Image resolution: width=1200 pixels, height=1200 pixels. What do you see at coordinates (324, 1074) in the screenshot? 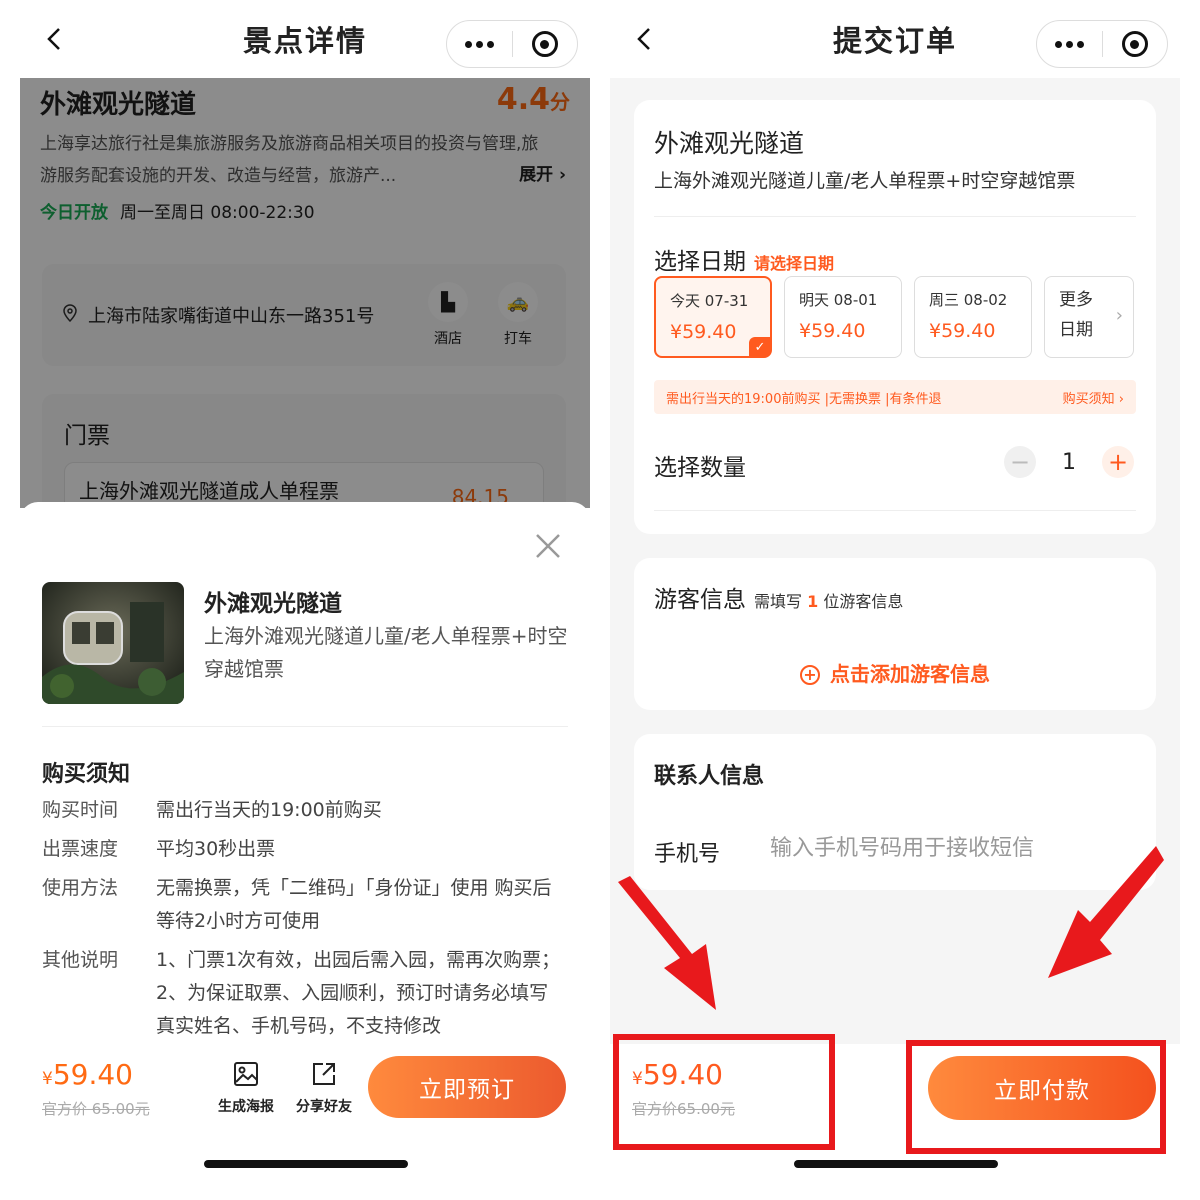
I see `share-icon` at bounding box center [324, 1074].